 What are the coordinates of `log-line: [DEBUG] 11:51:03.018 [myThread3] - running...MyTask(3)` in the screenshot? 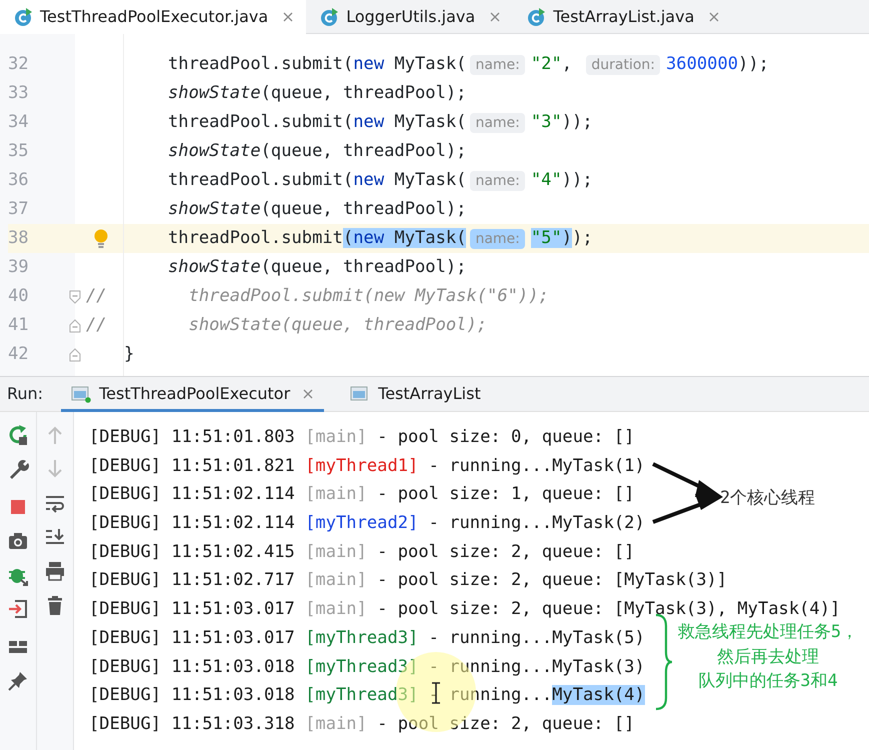 It's located at (367, 667).